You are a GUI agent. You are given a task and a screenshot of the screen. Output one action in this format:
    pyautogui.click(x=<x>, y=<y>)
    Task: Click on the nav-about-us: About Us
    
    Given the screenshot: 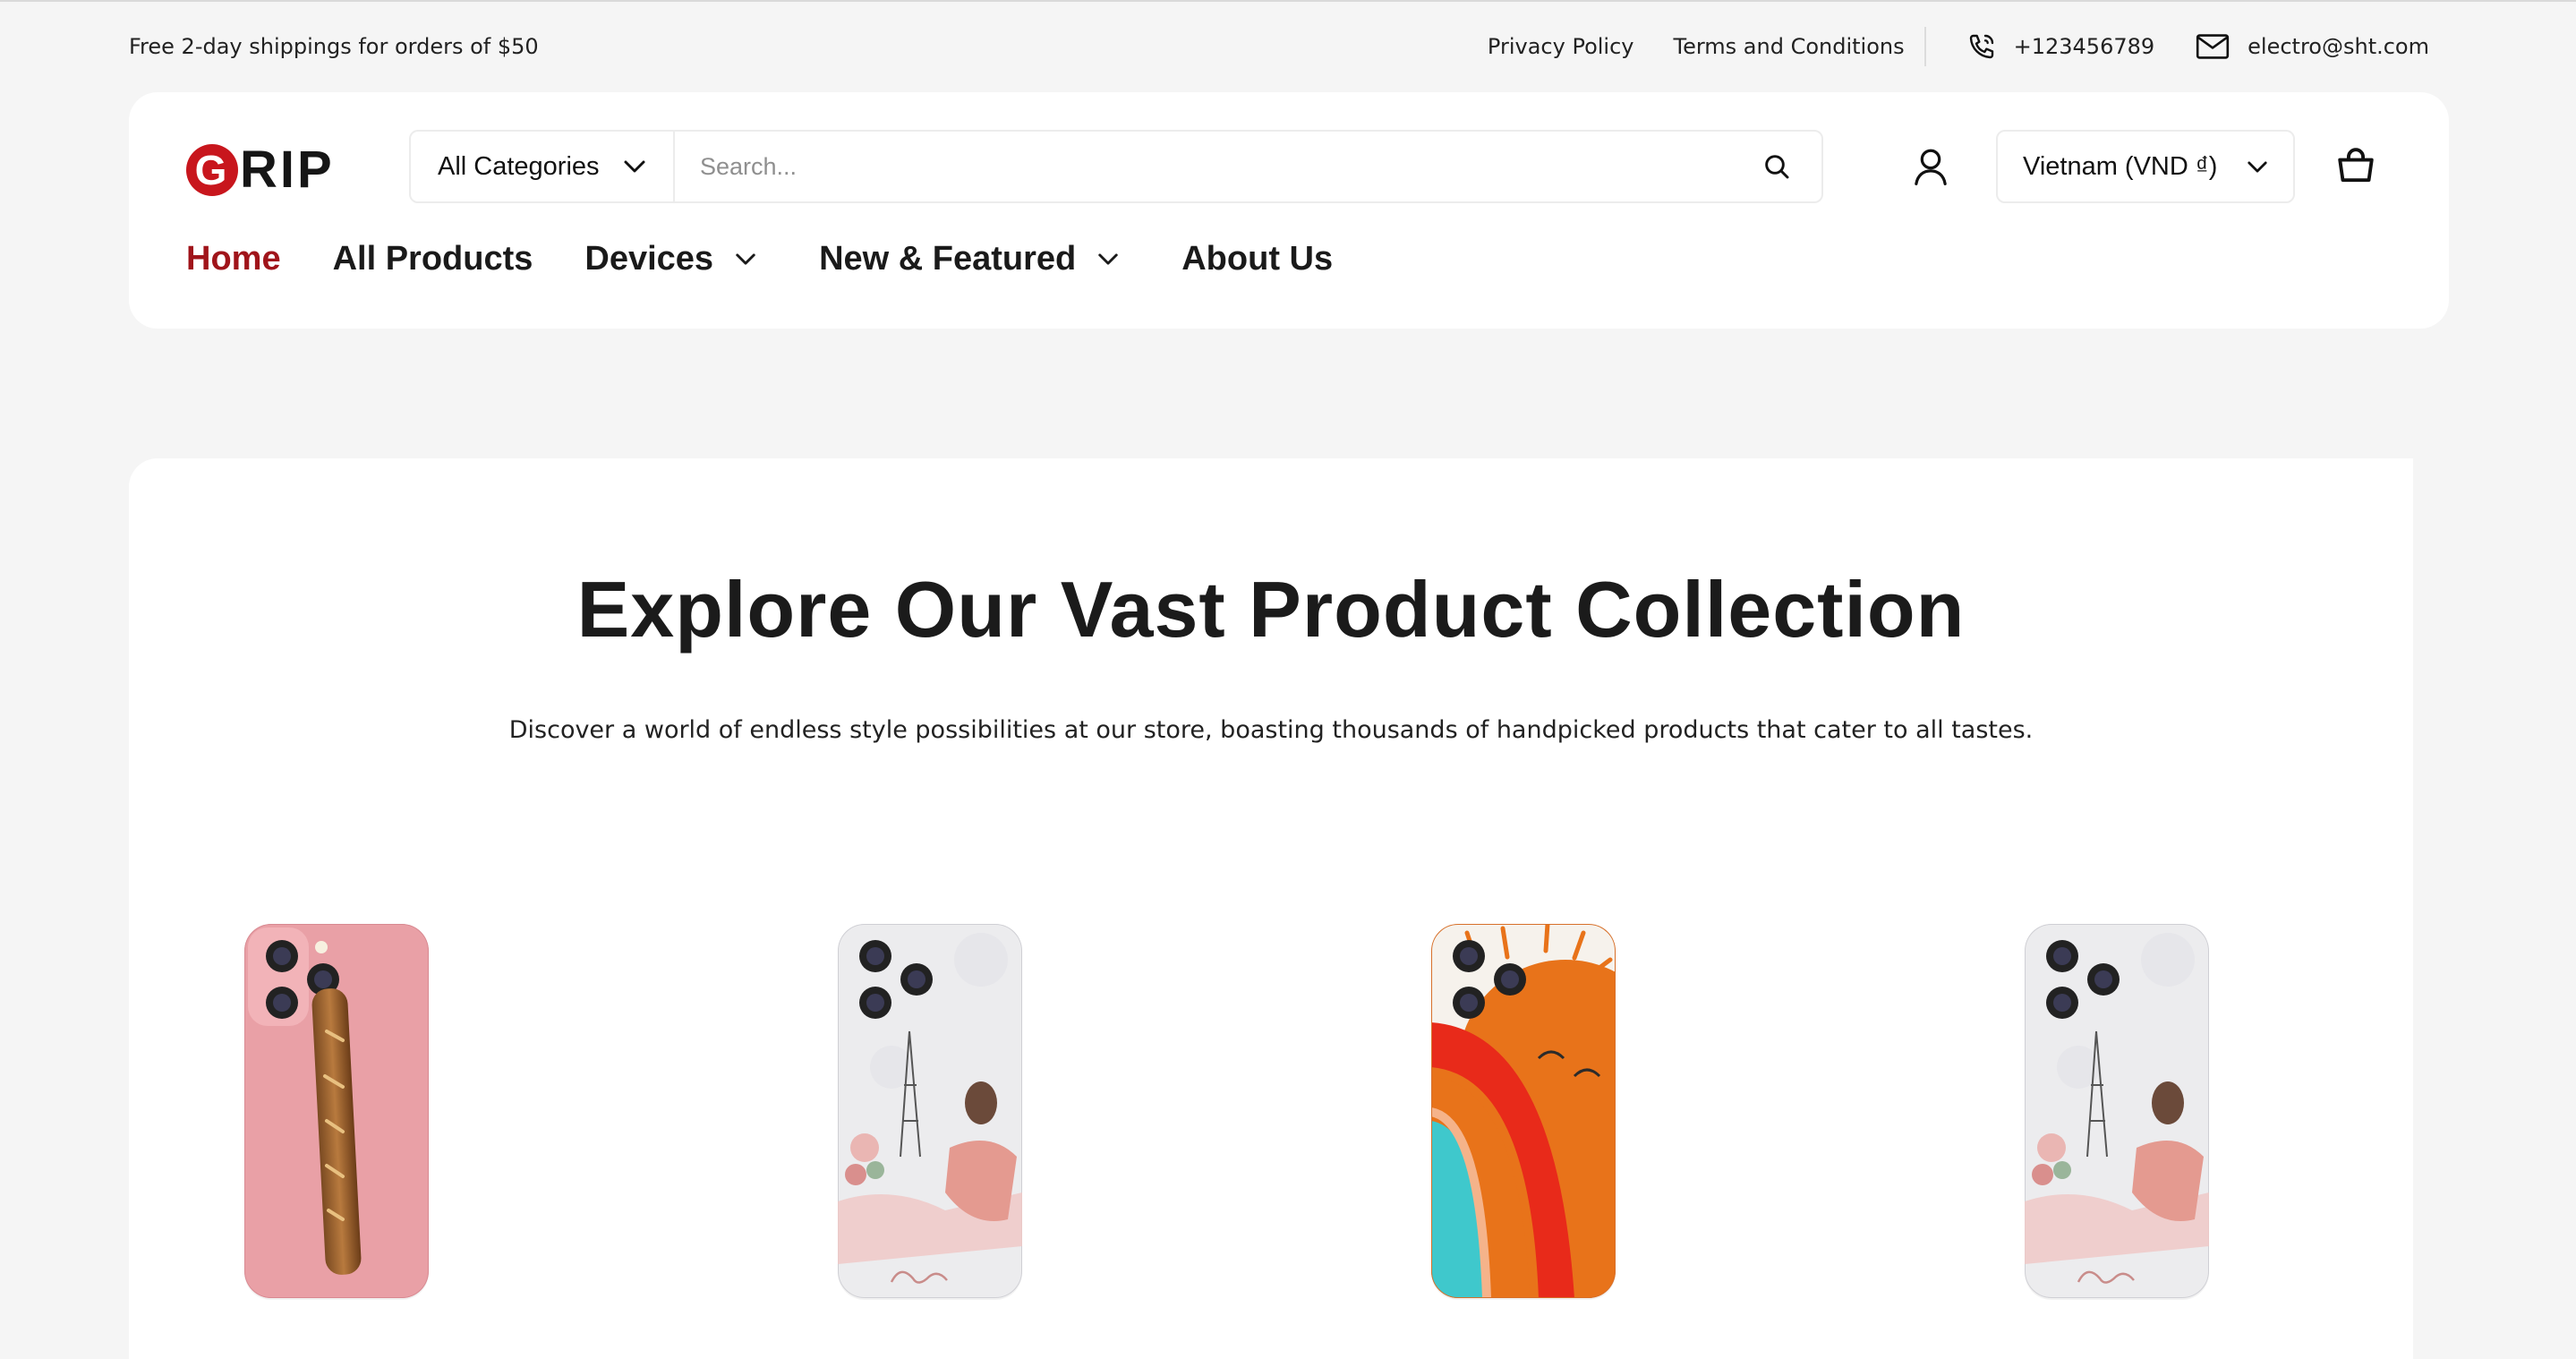 What is the action you would take?
    pyautogui.click(x=1257, y=259)
    